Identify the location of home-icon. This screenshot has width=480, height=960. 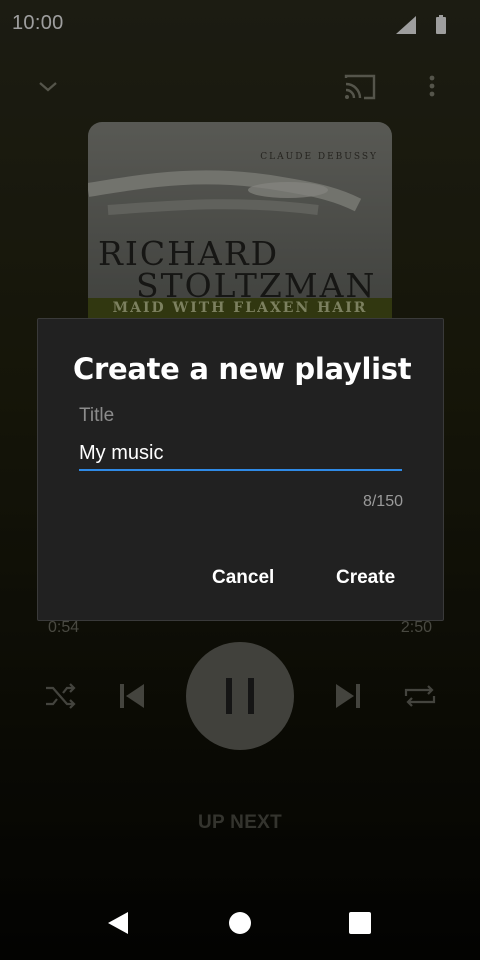
(240, 923).